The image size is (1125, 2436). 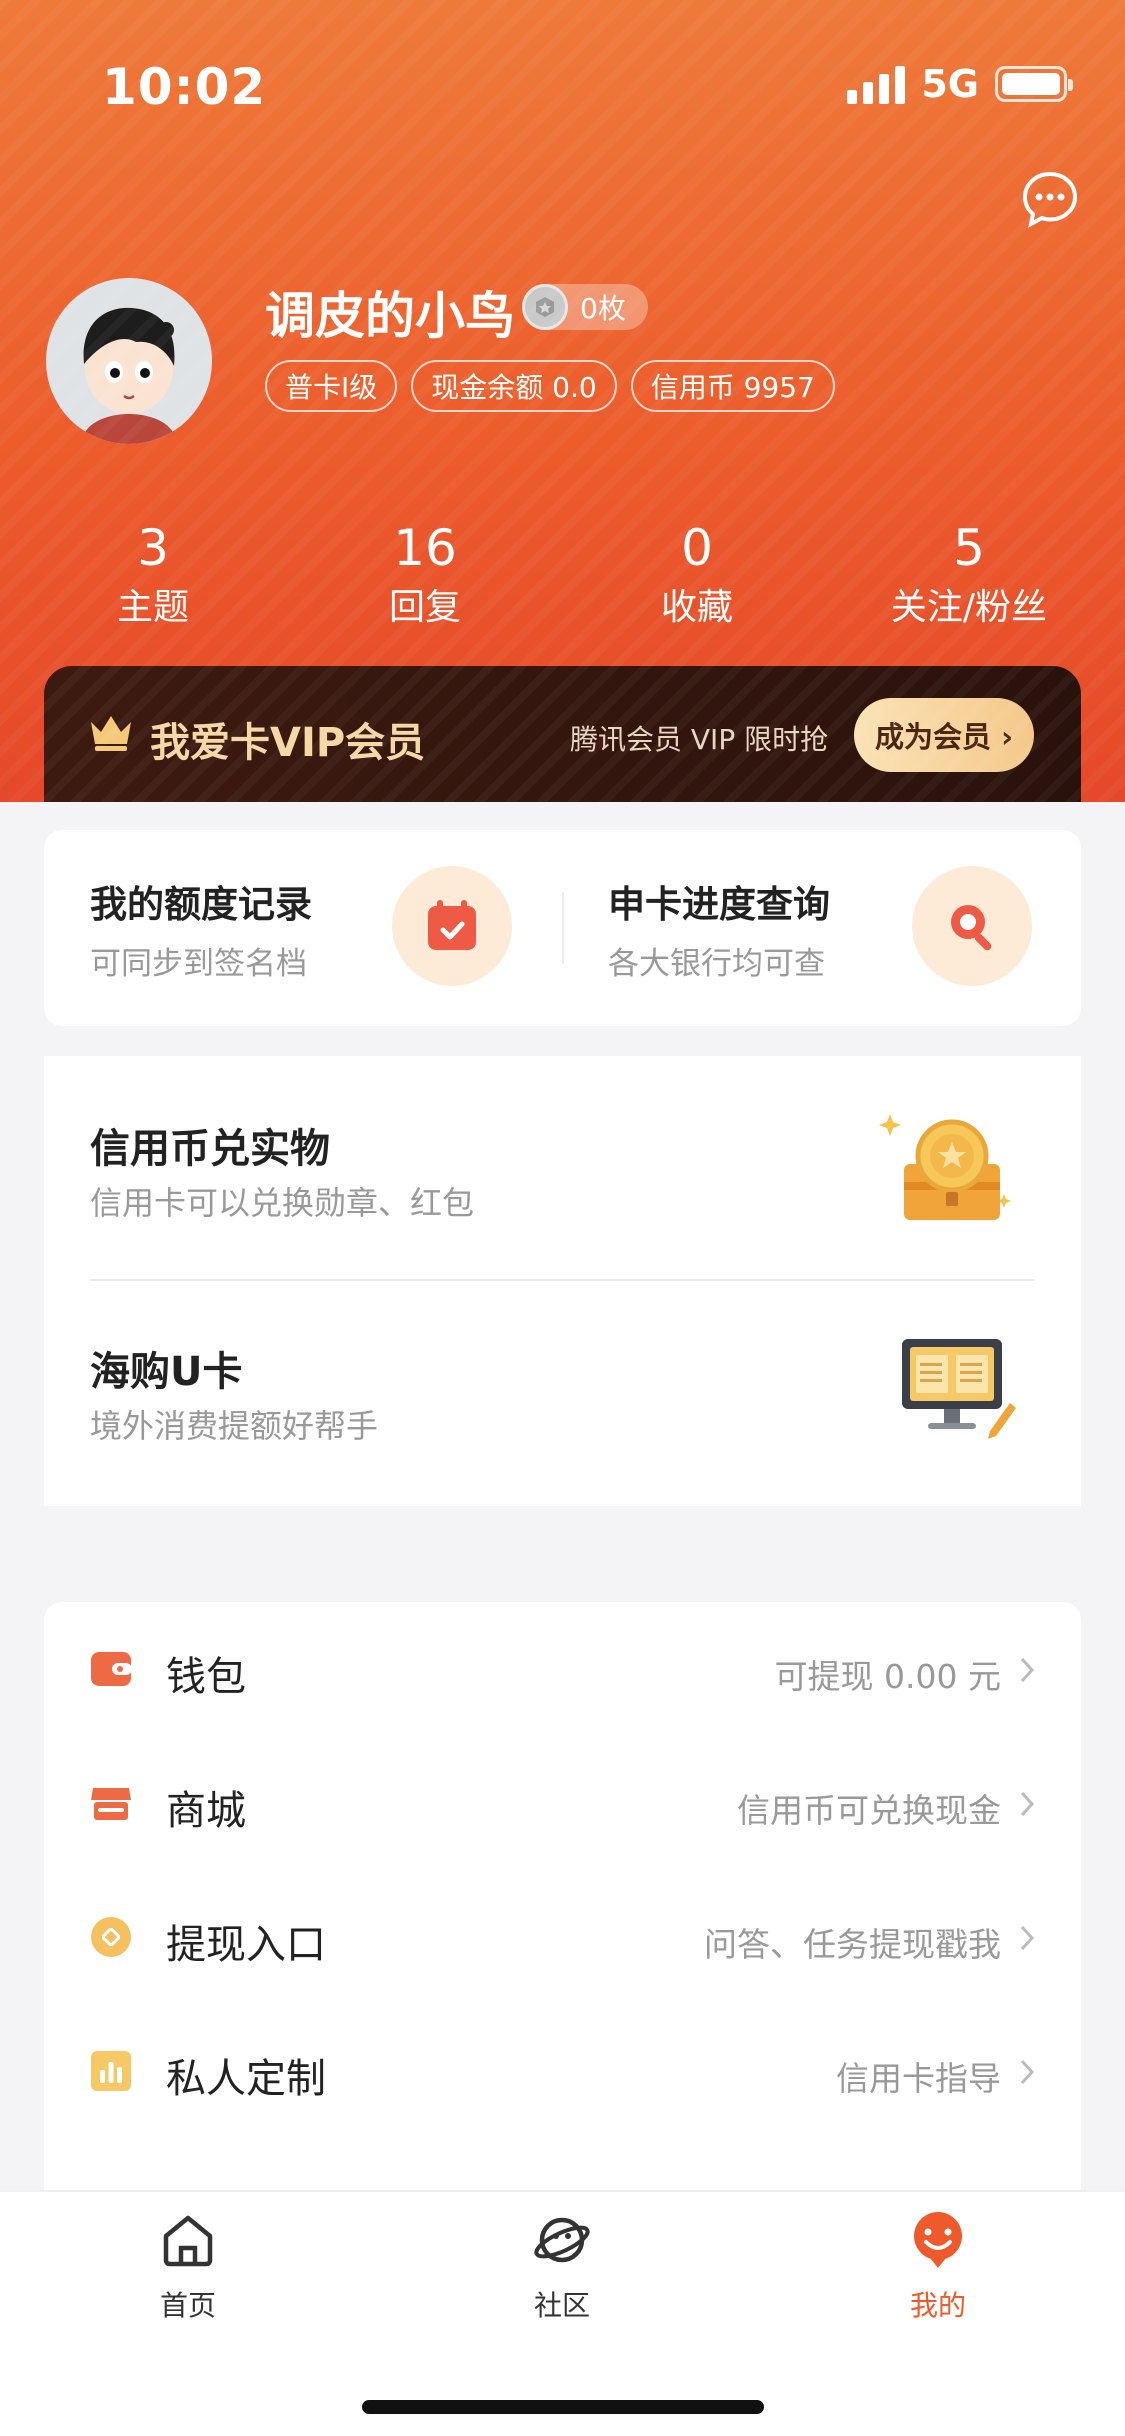 What do you see at coordinates (425, 548) in the screenshot?
I see `stat-value: 16` at bounding box center [425, 548].